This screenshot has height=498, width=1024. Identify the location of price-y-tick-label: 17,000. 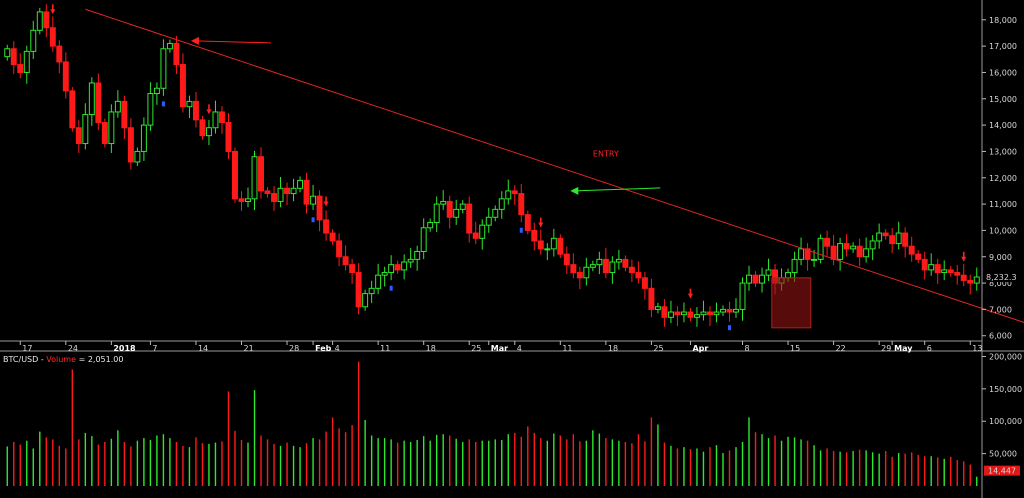
(1003, 46).